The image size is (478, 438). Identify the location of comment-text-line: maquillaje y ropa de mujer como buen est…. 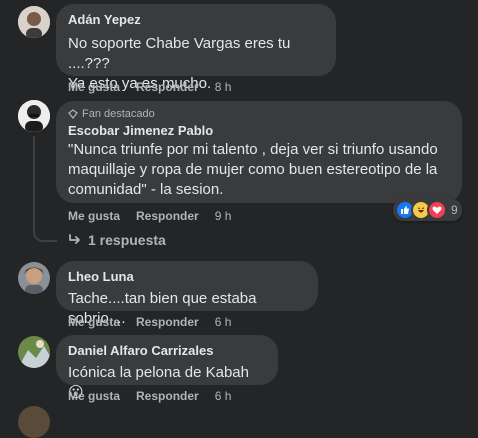
(253, 169).